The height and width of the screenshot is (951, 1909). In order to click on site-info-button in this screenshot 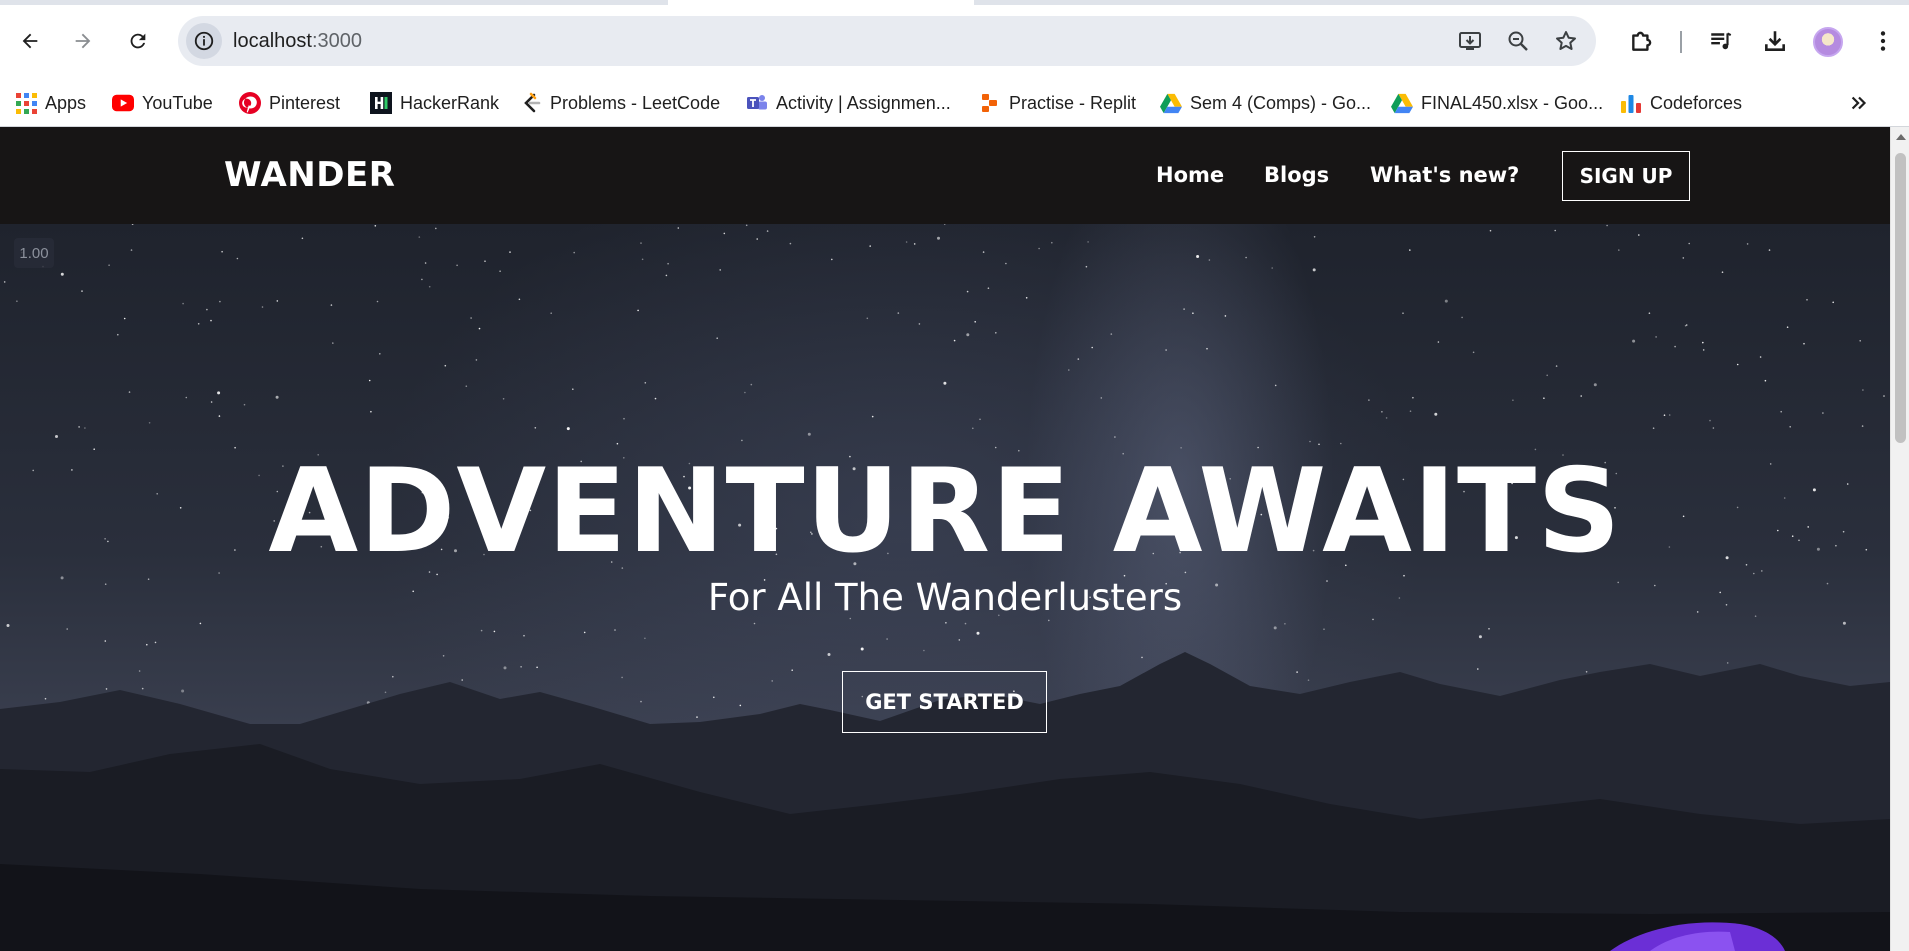, I will do `click(204, 41)`.